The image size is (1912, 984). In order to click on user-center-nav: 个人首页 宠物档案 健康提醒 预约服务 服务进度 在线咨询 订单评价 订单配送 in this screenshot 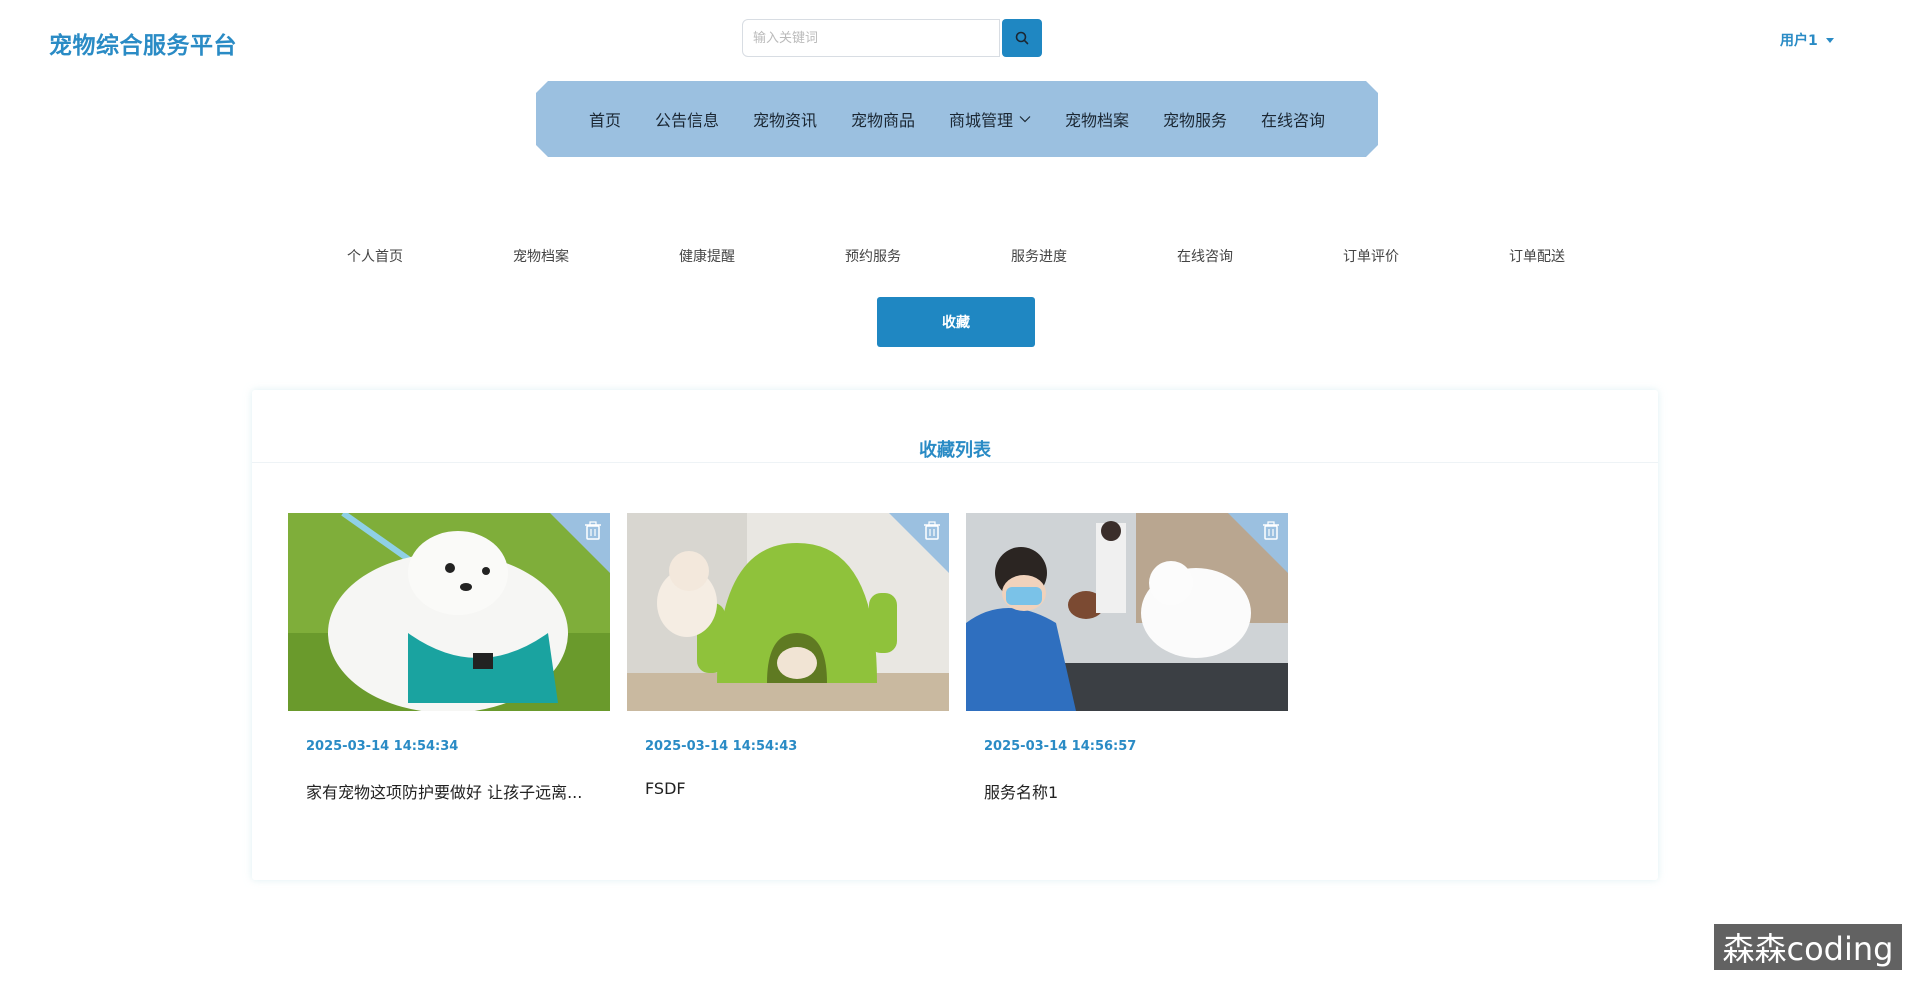, I will do `click(957, 256)`.